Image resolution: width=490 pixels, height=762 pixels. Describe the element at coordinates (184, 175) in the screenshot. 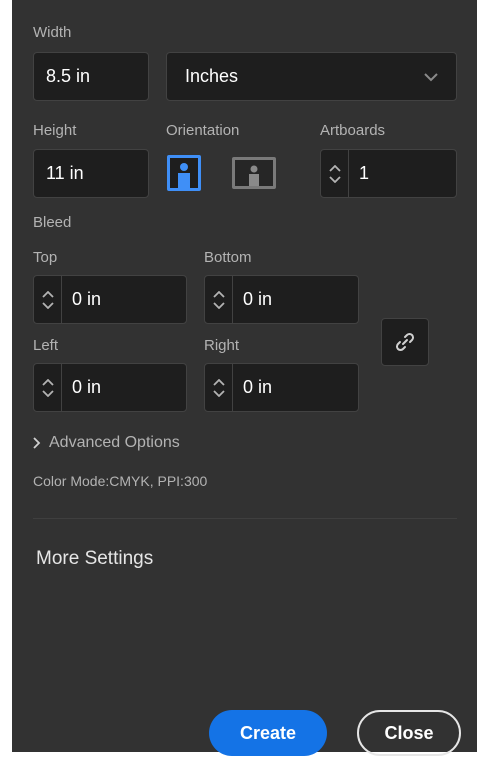

I see `portrait-person-icon` at that location.